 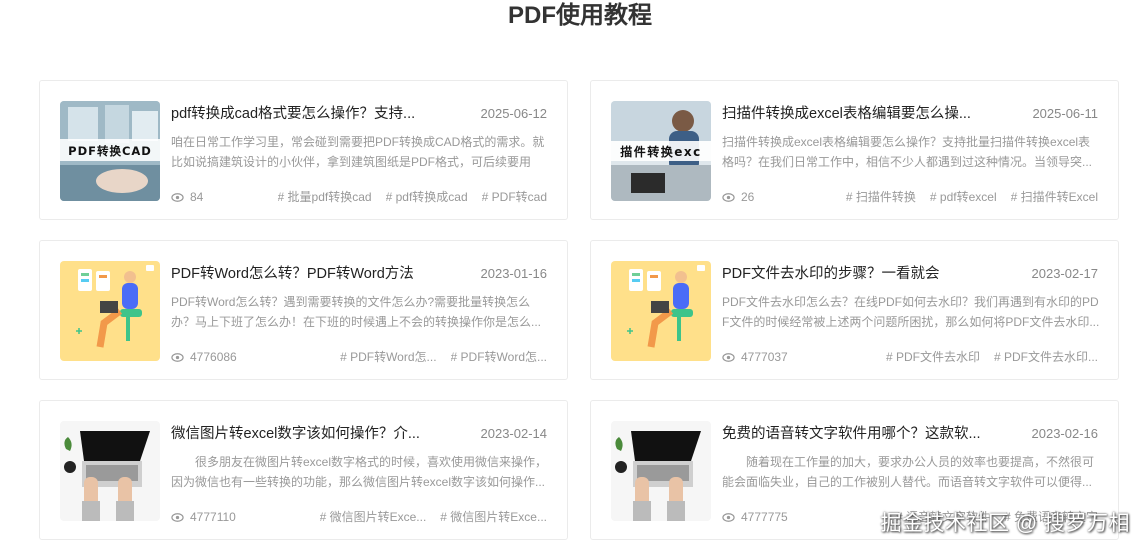 I want to click on view-count-value: 4777775, so click(x=764, y=517).